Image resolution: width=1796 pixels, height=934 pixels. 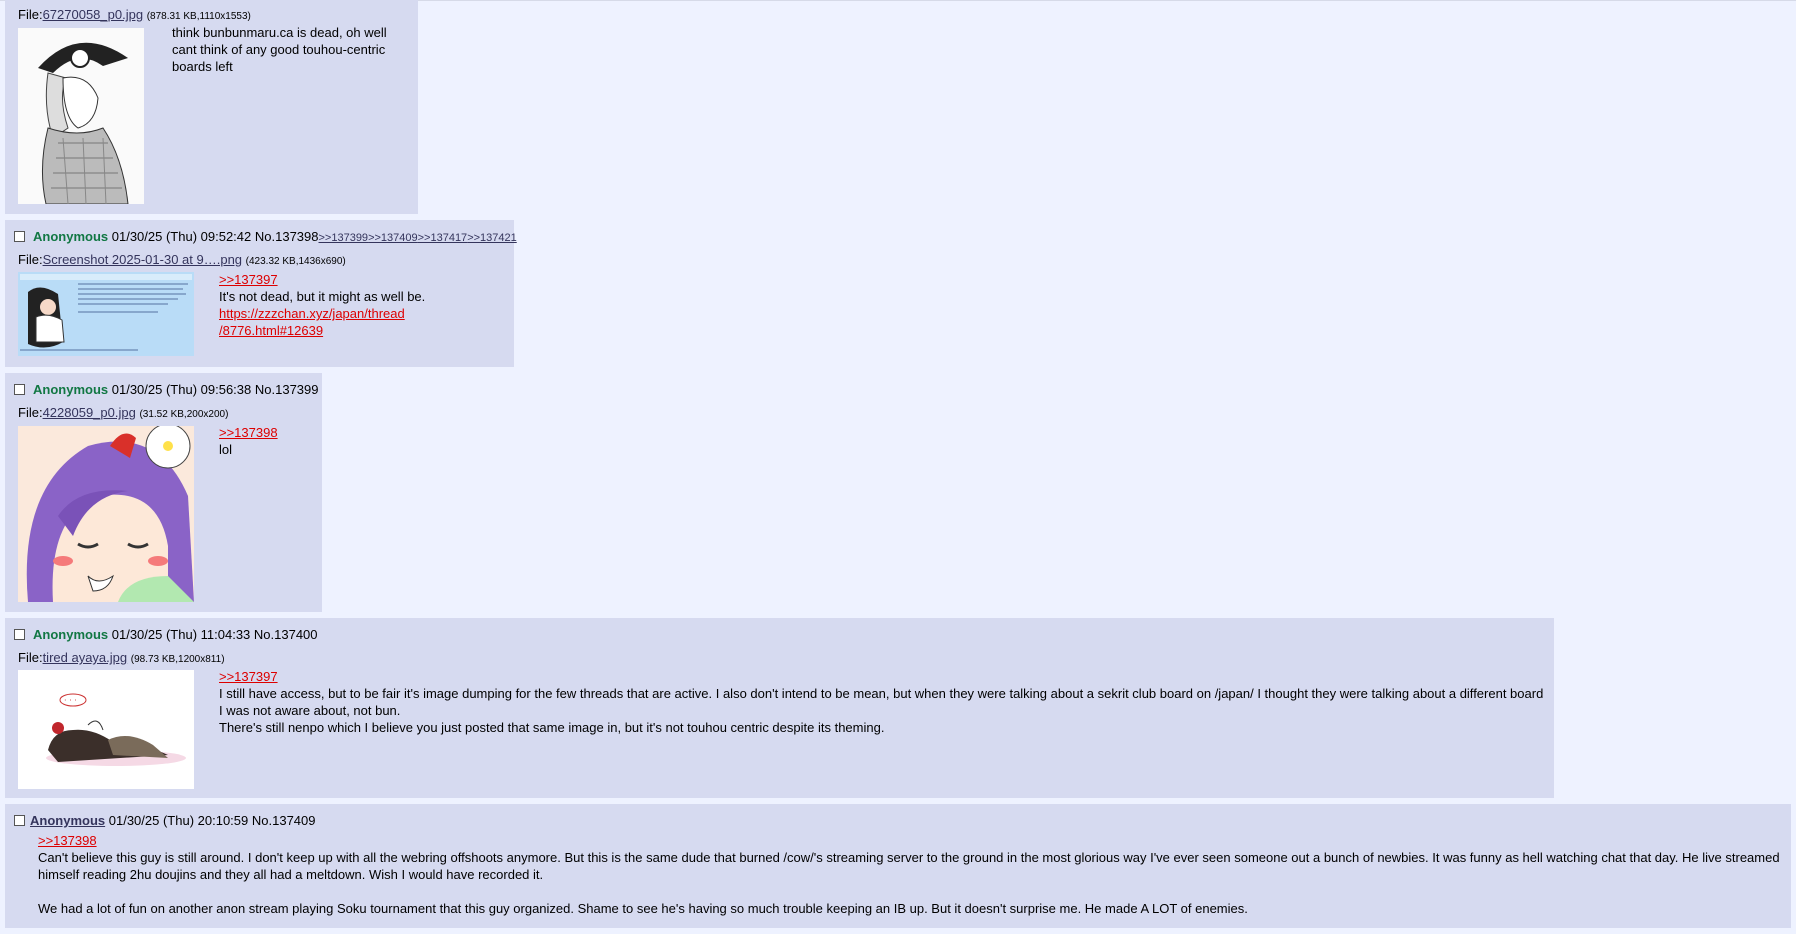 What do you see at coordinates (287, 236) in the screenshot?
I see `post-number: No.137398` at bounding box center [287, 236].